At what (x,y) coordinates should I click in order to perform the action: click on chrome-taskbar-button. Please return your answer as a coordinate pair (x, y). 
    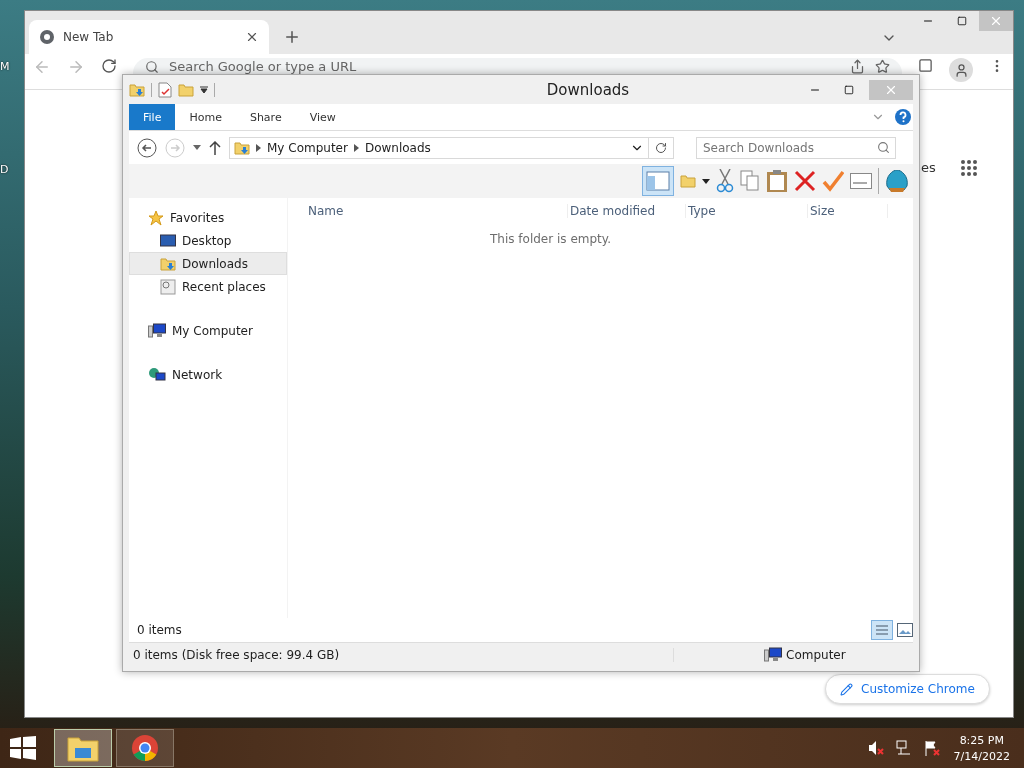
    Looking at the image, I should click on (145, 748).